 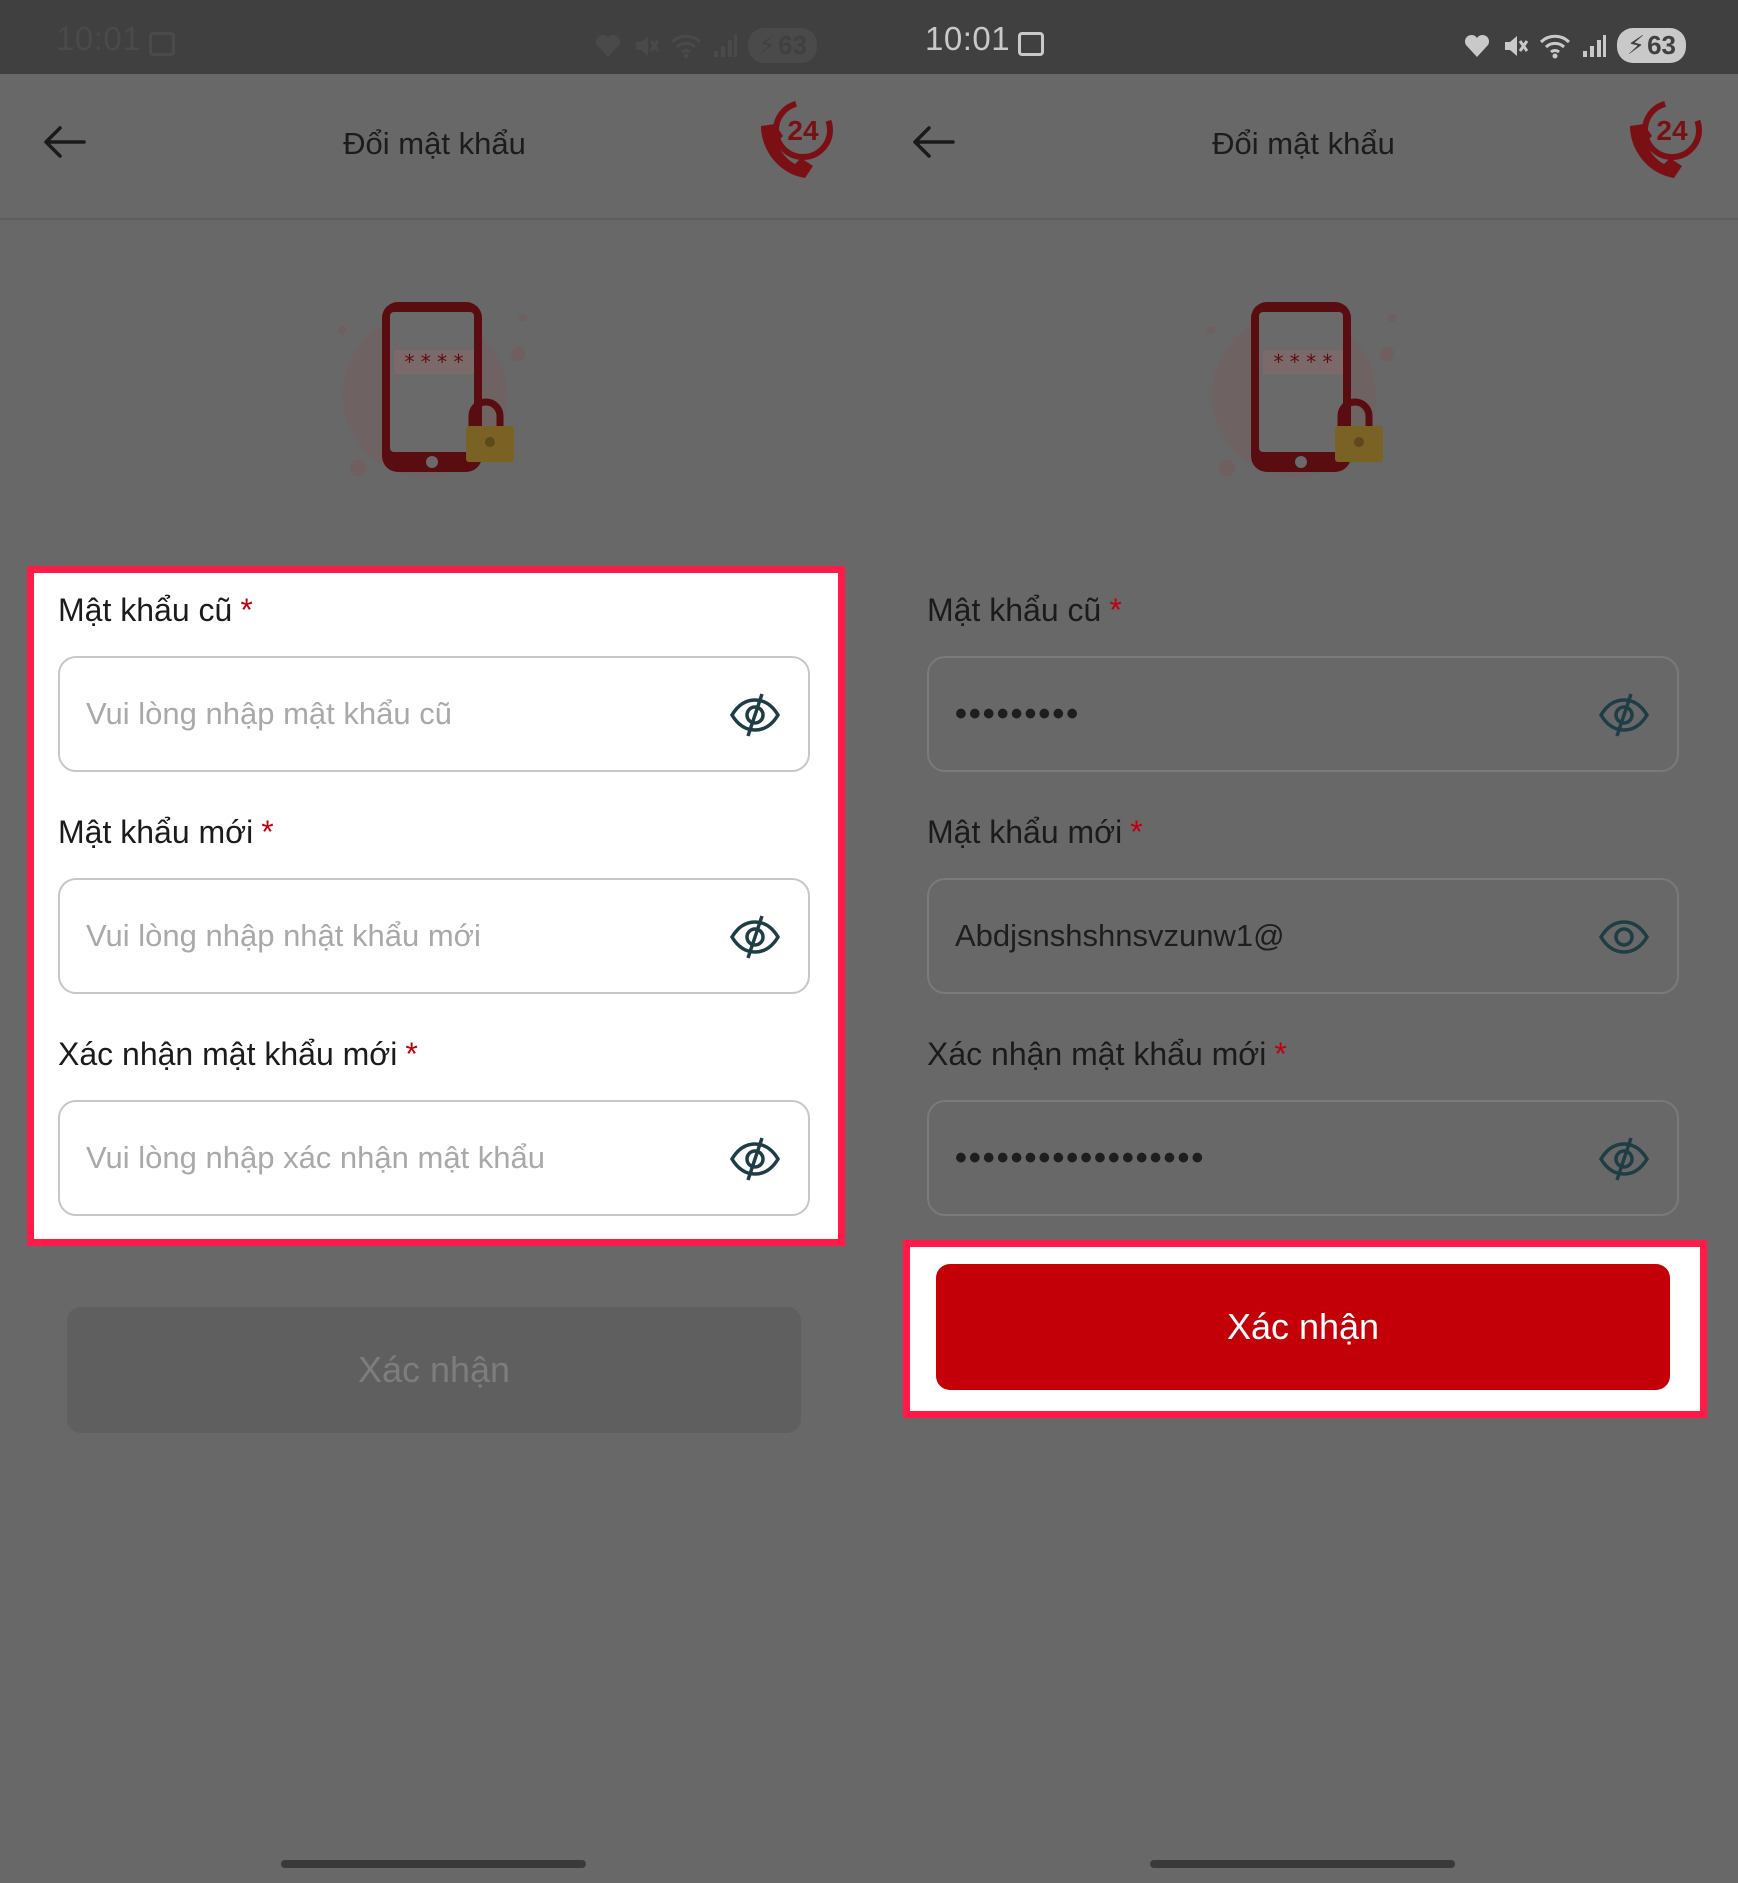 I want to click on eye-icon, so click(x=1624, y=937).